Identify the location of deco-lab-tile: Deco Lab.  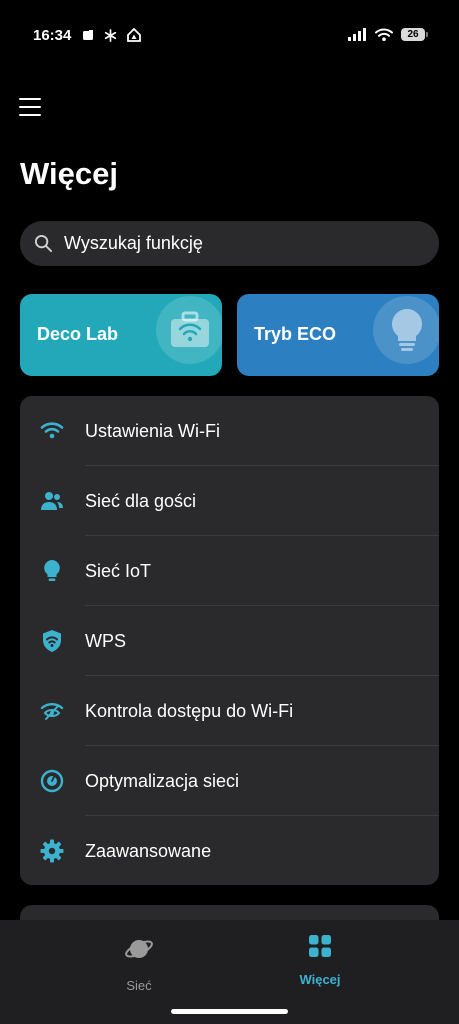
(121, 335).